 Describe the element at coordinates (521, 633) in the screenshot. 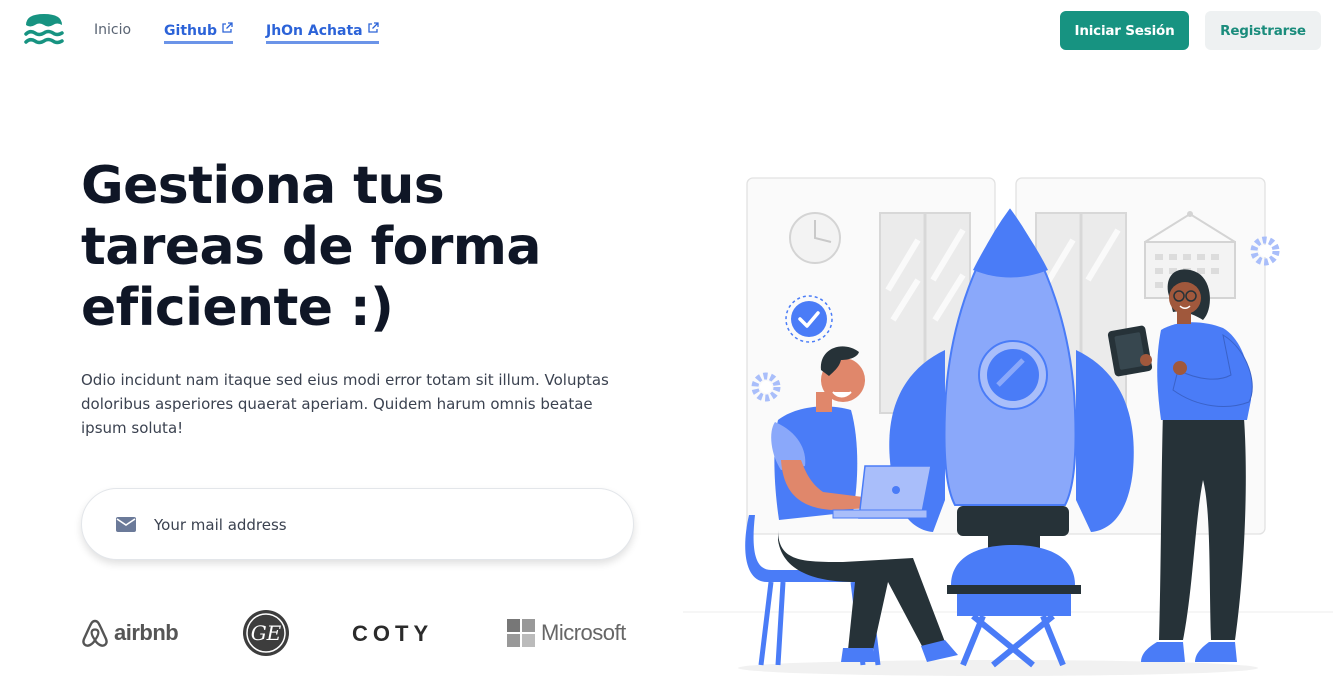

I see `microsoft-squares-icon` at that location.